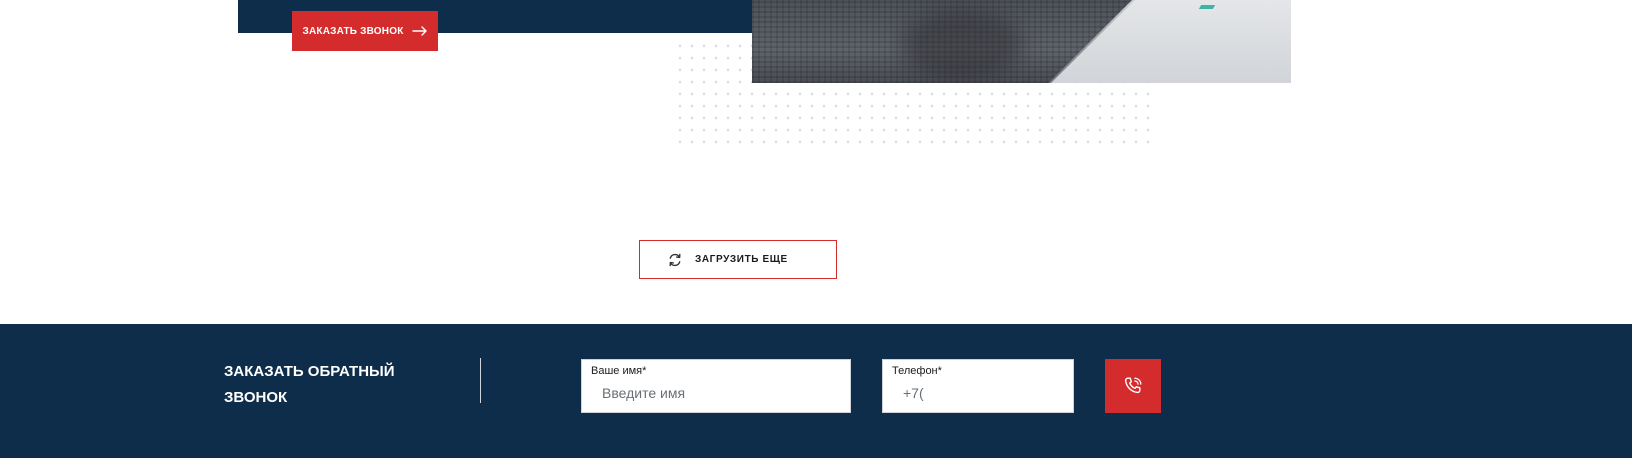 This screenshot has height=464, width=1632. What do you see at coordinates (717, 393) in the screenshot?
I see `name-input` at bounding box center [717, 393].